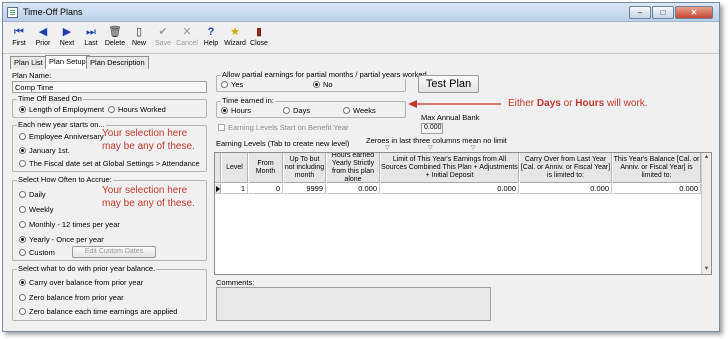 The height and width of the screenshot is (339, 728). Describe the element at coordinates (218, 189) in the screenshot. I see `row-selector-icon` at that location.